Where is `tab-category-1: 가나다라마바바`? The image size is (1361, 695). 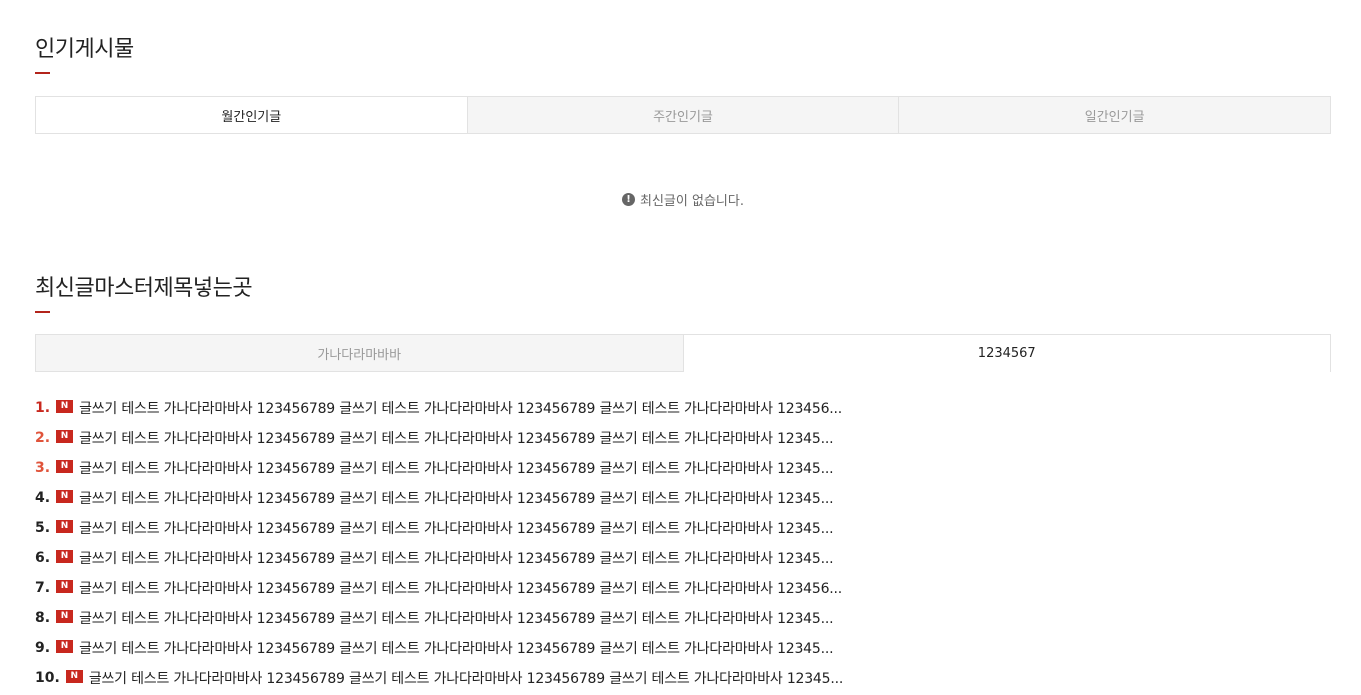
tab-category-1: 가나다라마바바 is located at coordinates (360, 353).